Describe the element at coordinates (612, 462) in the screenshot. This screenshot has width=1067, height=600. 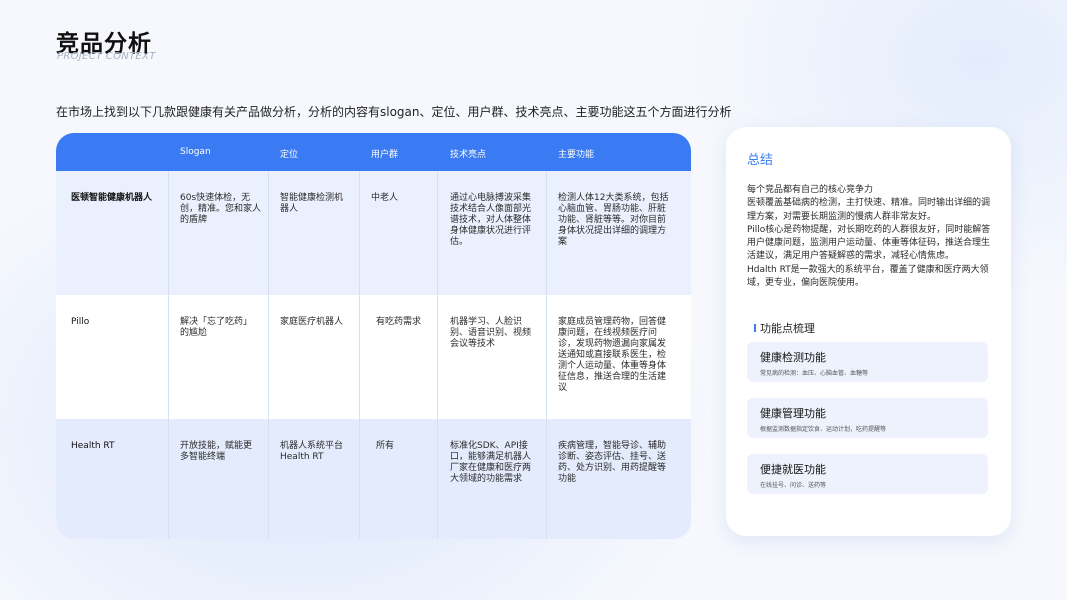
I see `product-features: 疾病管理，智能导诊、辅助诊断、姿态评估、挂号、送药、处方识别、用药提醒等功能` at that location.